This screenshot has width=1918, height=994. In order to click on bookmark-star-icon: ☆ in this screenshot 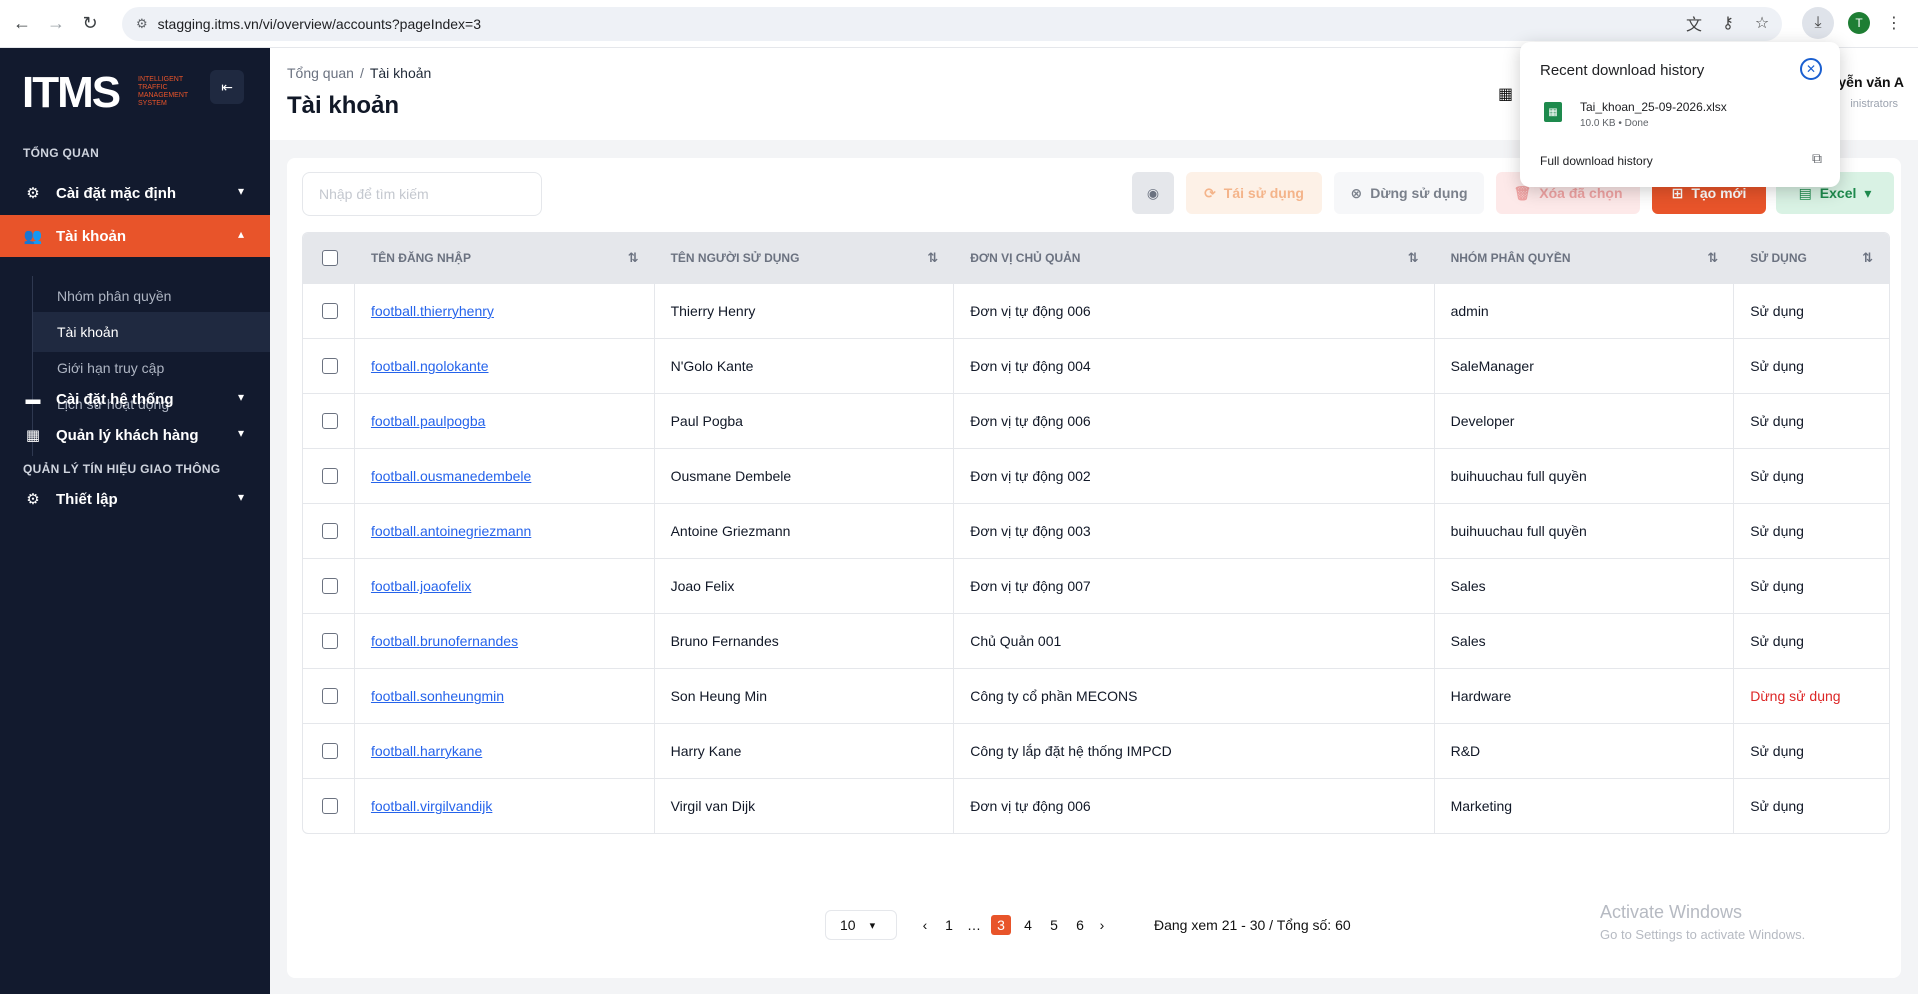, I will do `click(1762, 23)`.